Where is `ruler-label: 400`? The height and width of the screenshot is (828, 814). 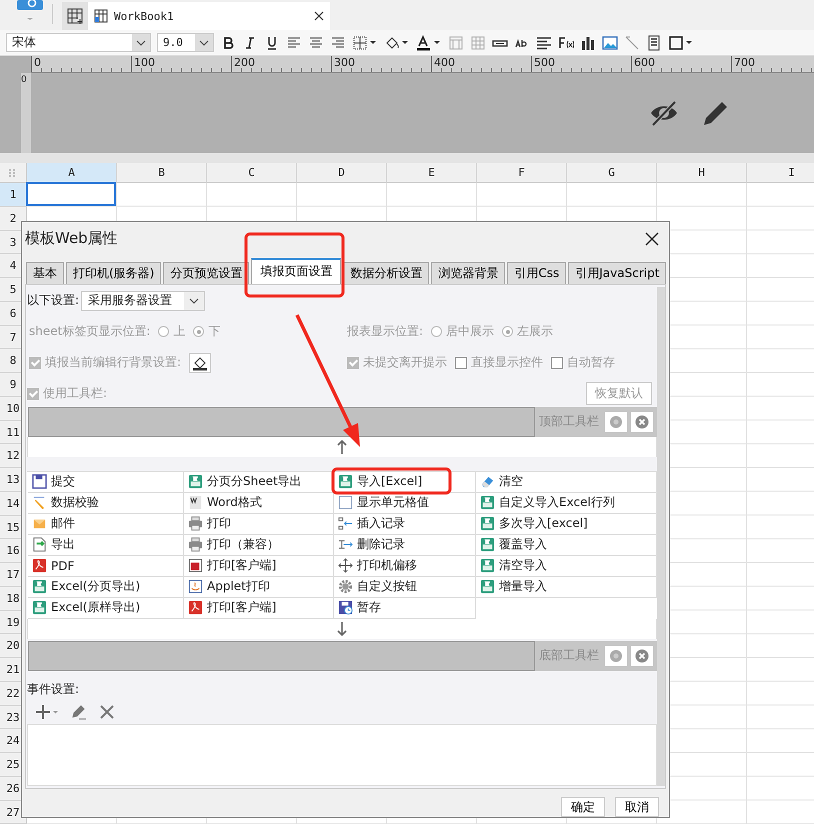 ruler-label: 400 is located at coordinates (481, 64).